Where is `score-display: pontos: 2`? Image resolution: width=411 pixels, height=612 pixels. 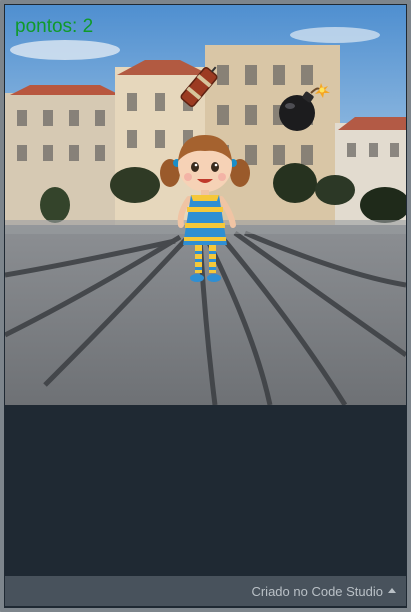 score-display: pontos: 2 is located at coordinates (54, 26).